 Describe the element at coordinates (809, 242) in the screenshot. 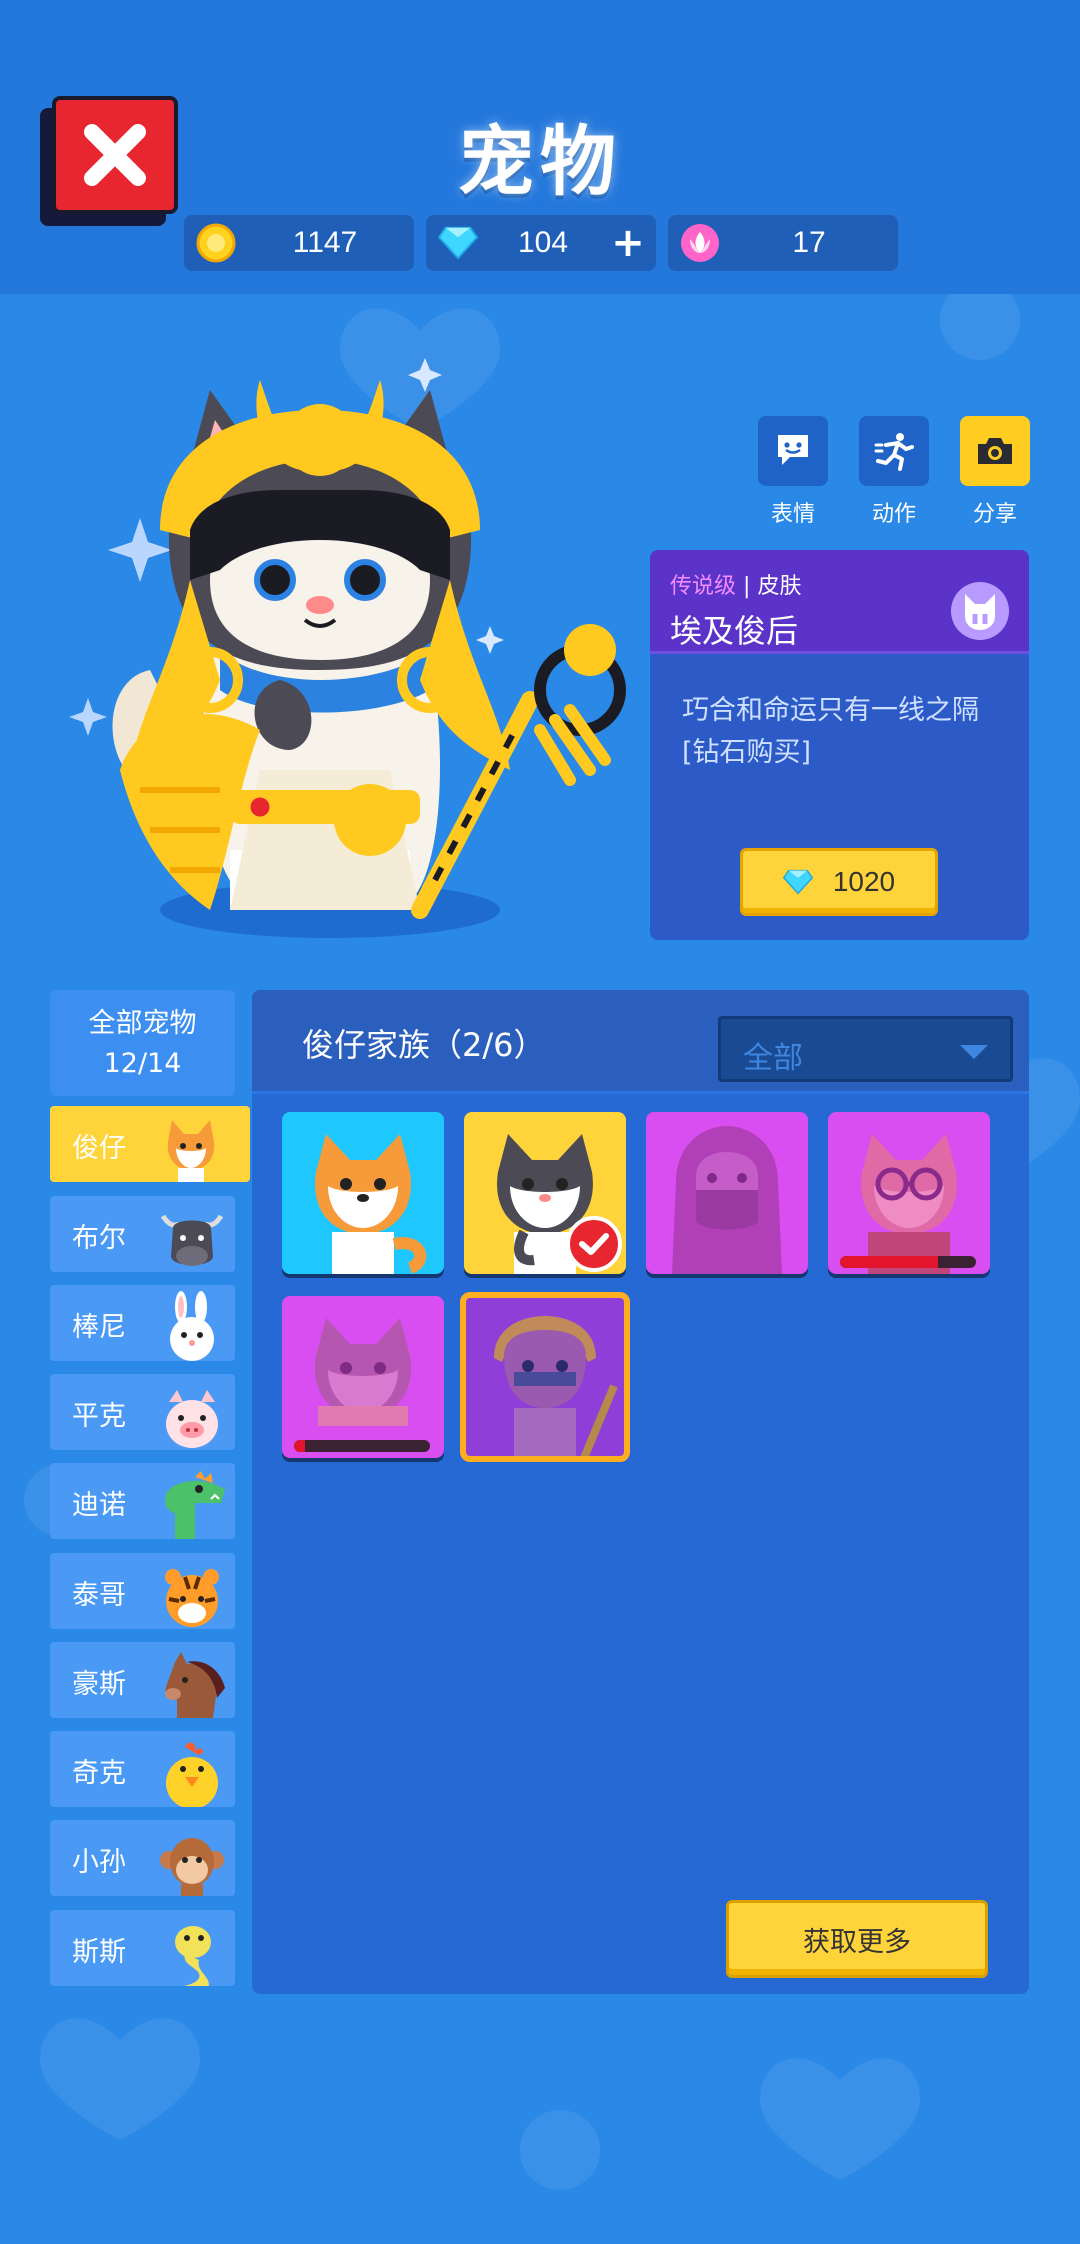

I see `lotus-value: 17` at that location.